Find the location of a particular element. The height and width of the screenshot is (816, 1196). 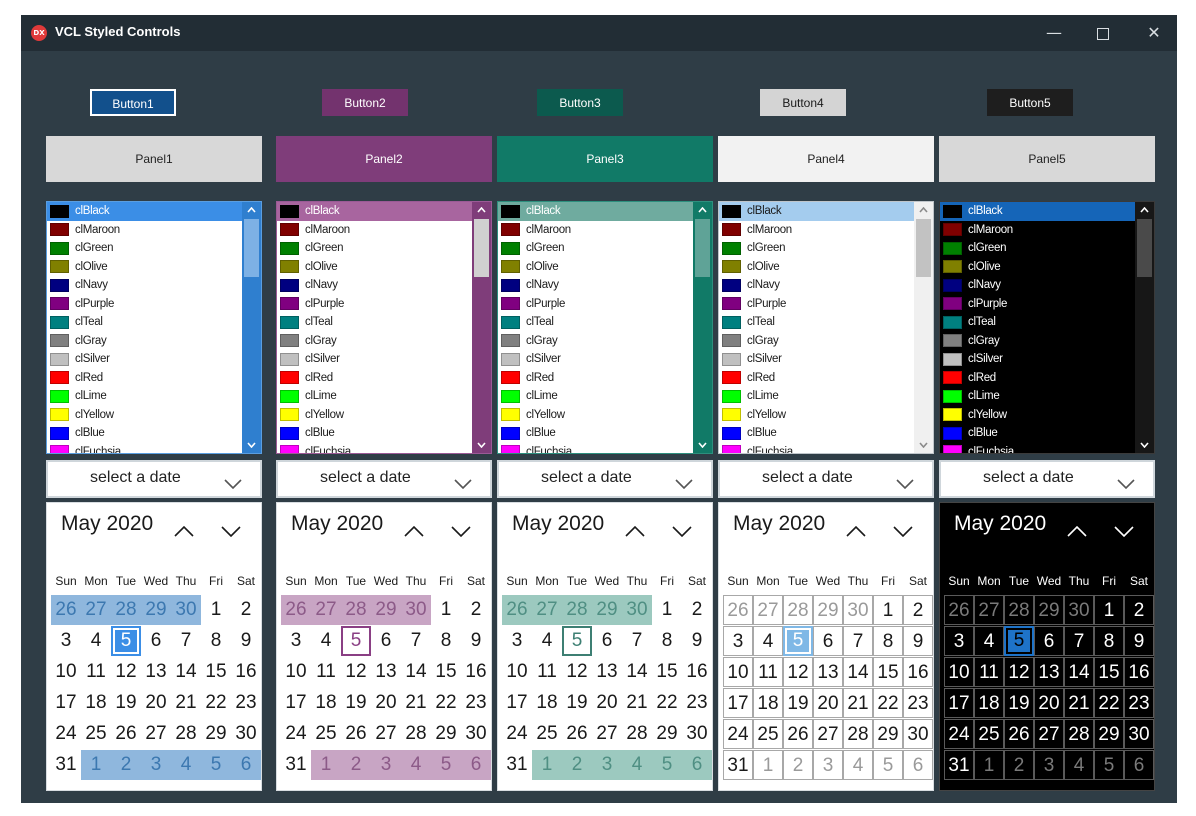

calendar-day: 24 is located at coordinates (296, 734).